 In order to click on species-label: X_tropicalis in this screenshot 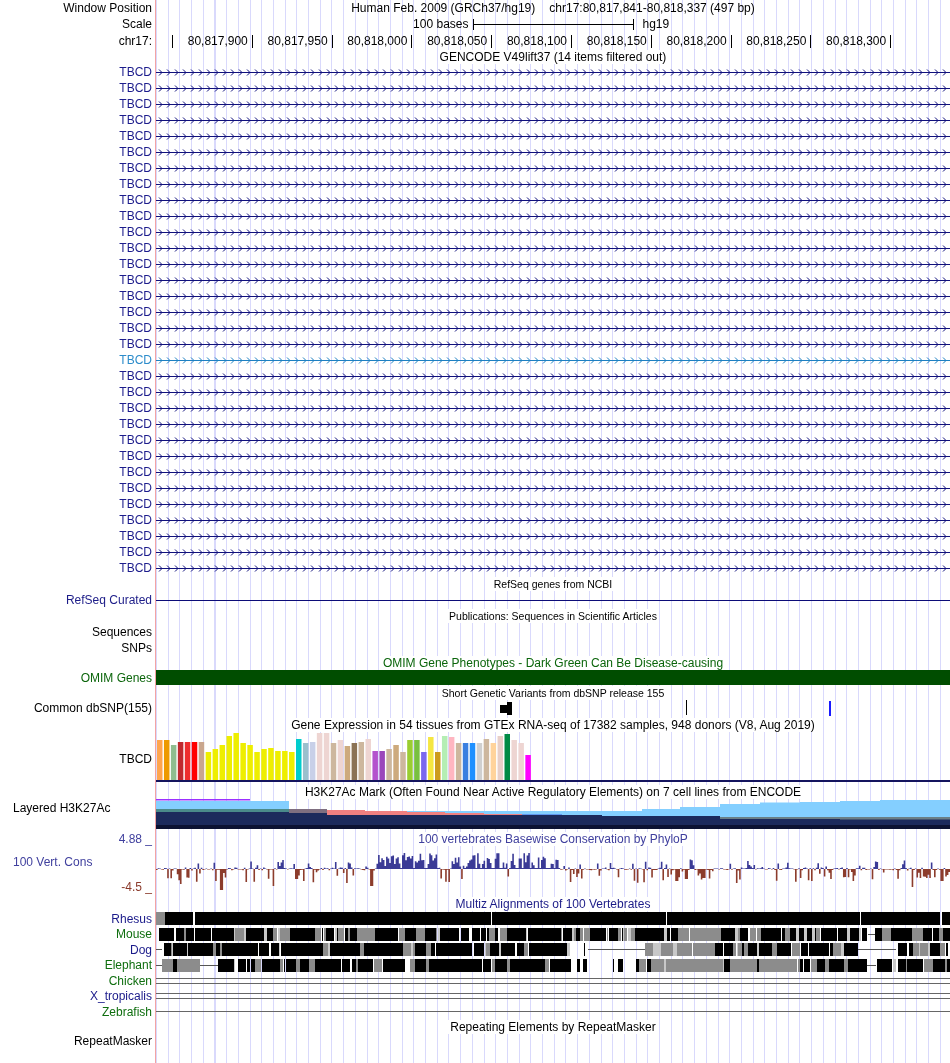, I will do `click(120, 996)`.